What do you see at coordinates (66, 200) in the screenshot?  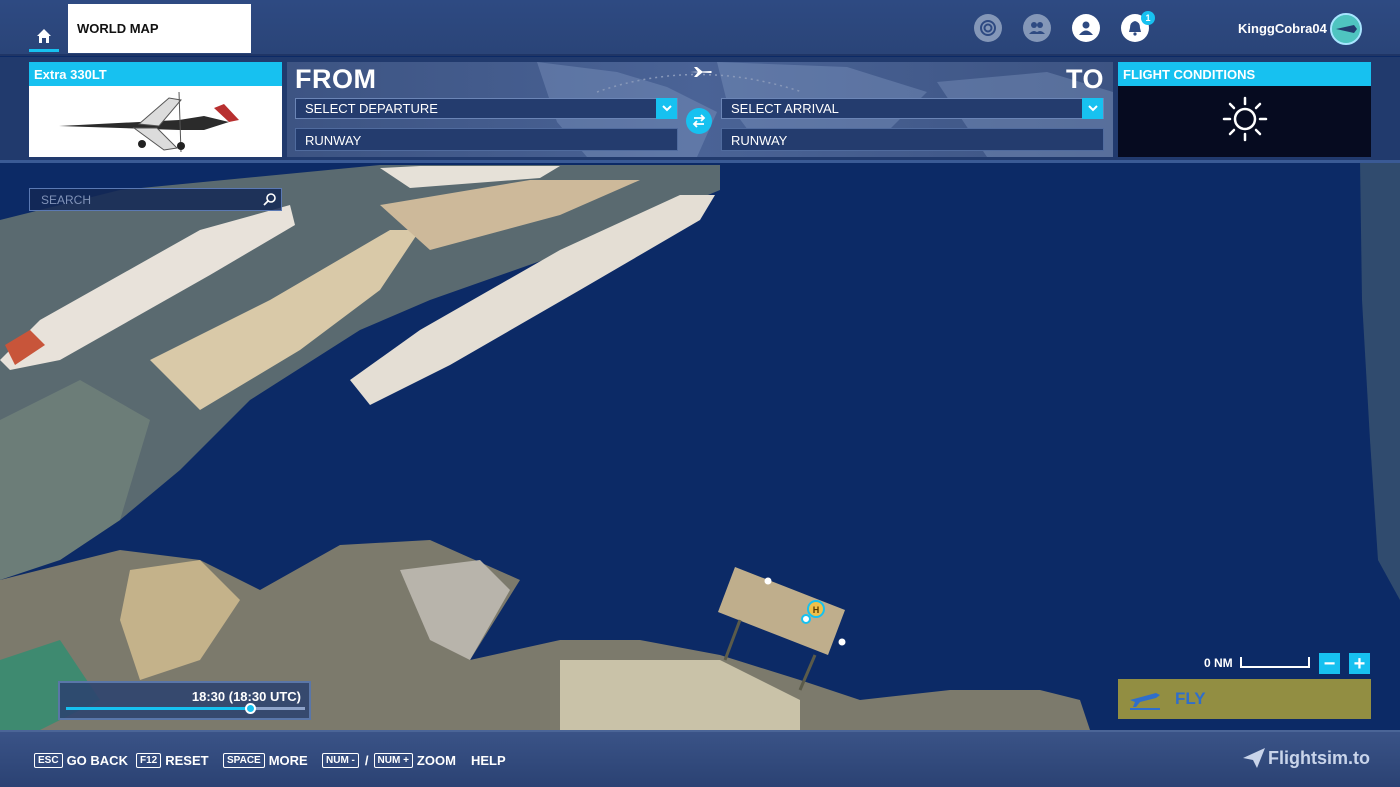 I see `search-placeholder: SEARCH` at bounding box center [66, 200].